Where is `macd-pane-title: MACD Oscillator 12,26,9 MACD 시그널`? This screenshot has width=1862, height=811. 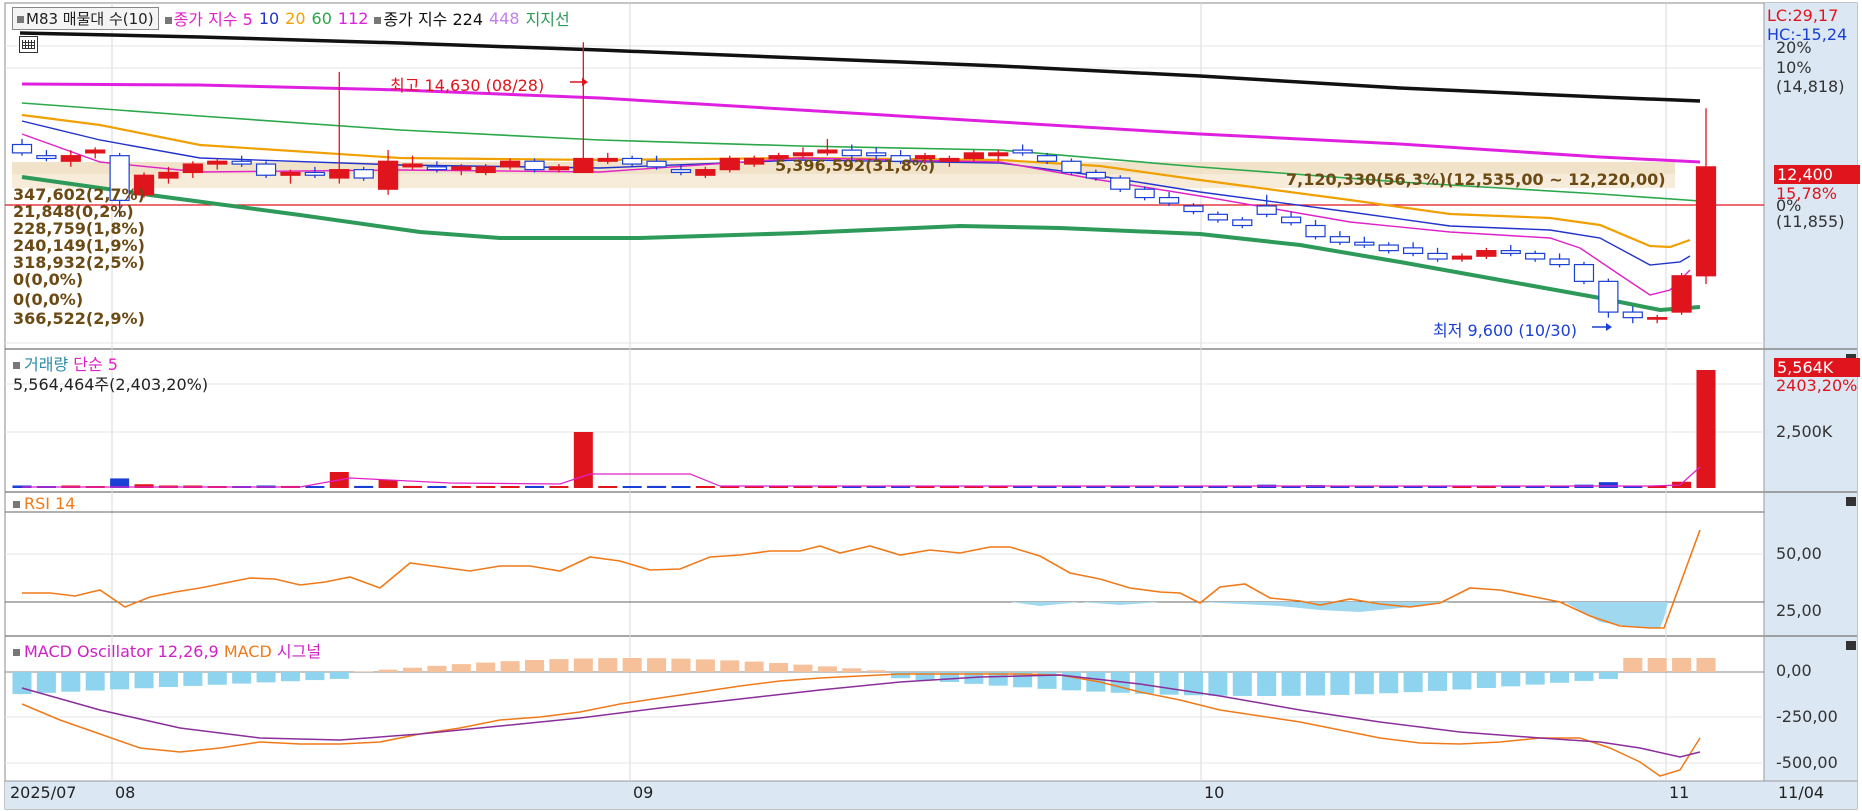
macd-pane-title: MACD Oscillator 12,26,9 MACD 시그널 is located at coordinates (167, 650).